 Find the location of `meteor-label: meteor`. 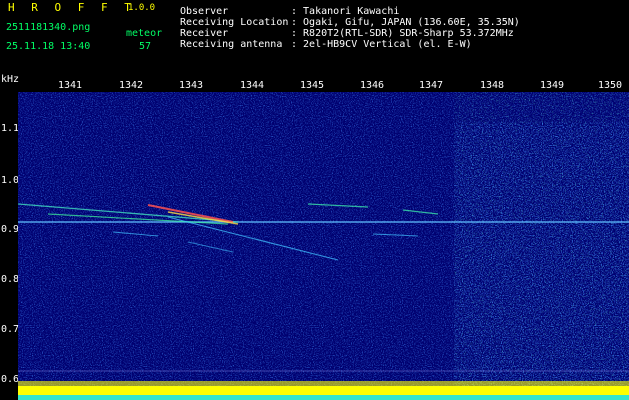

meteor-label: meteor is located at coordinates (144, 33).